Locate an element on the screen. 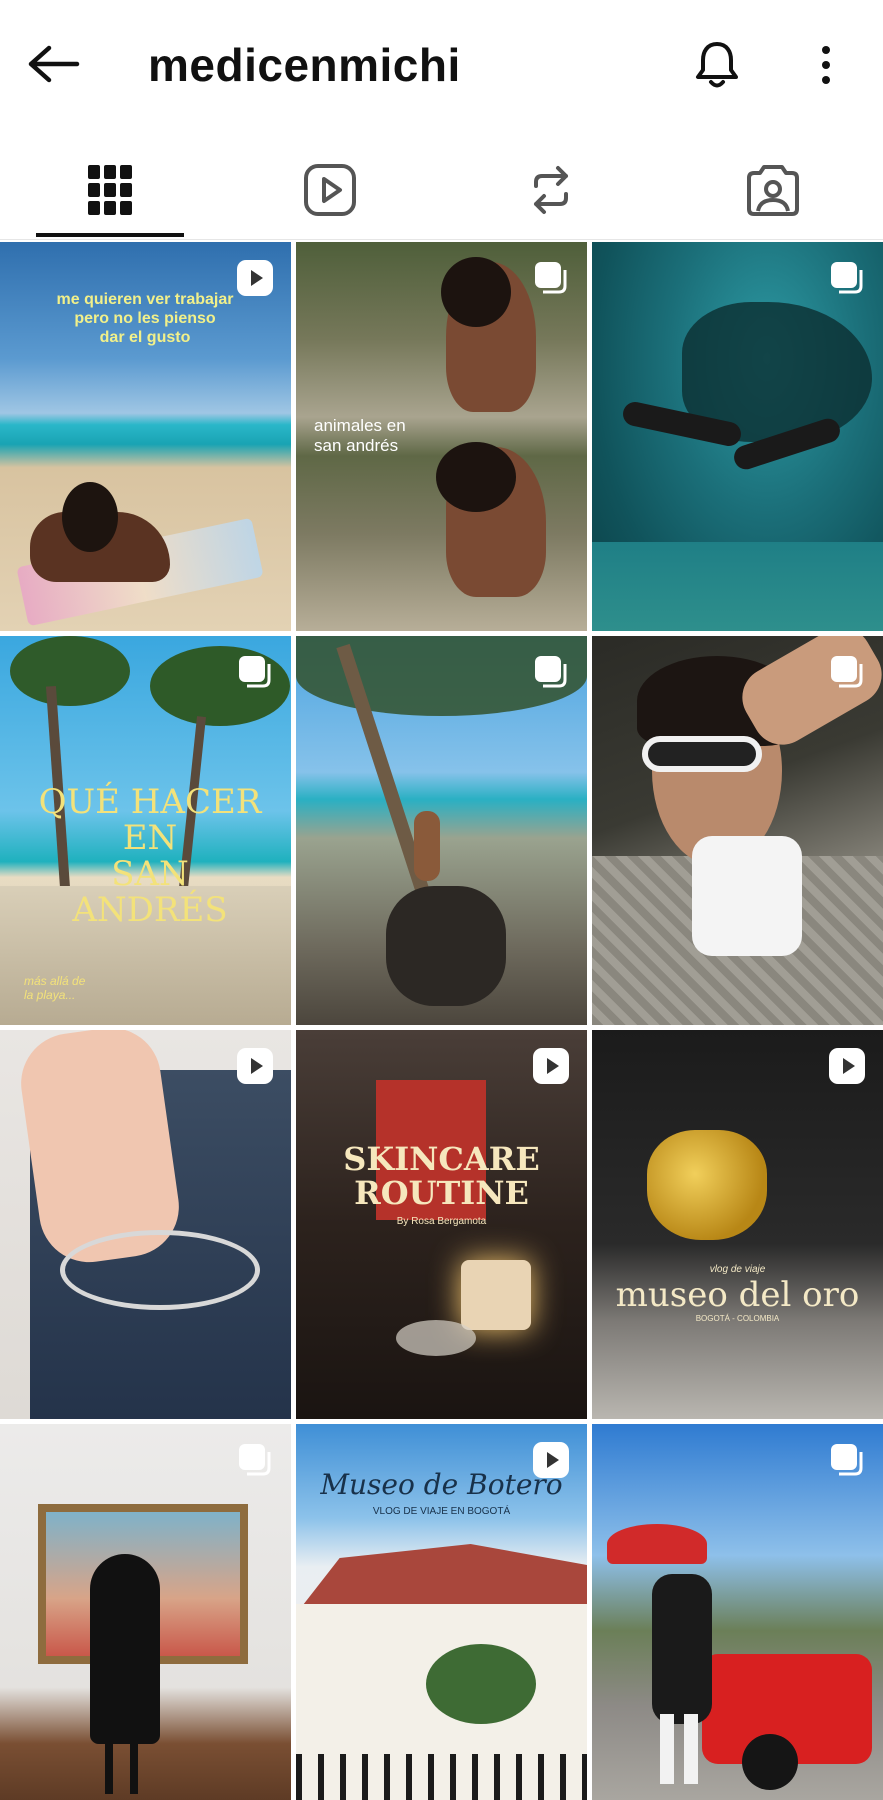 Image resolution: width=883 pixels, height=1800 pixels. post-caption-line: me quieren ver trabajar is located at coordinates (145, 299).